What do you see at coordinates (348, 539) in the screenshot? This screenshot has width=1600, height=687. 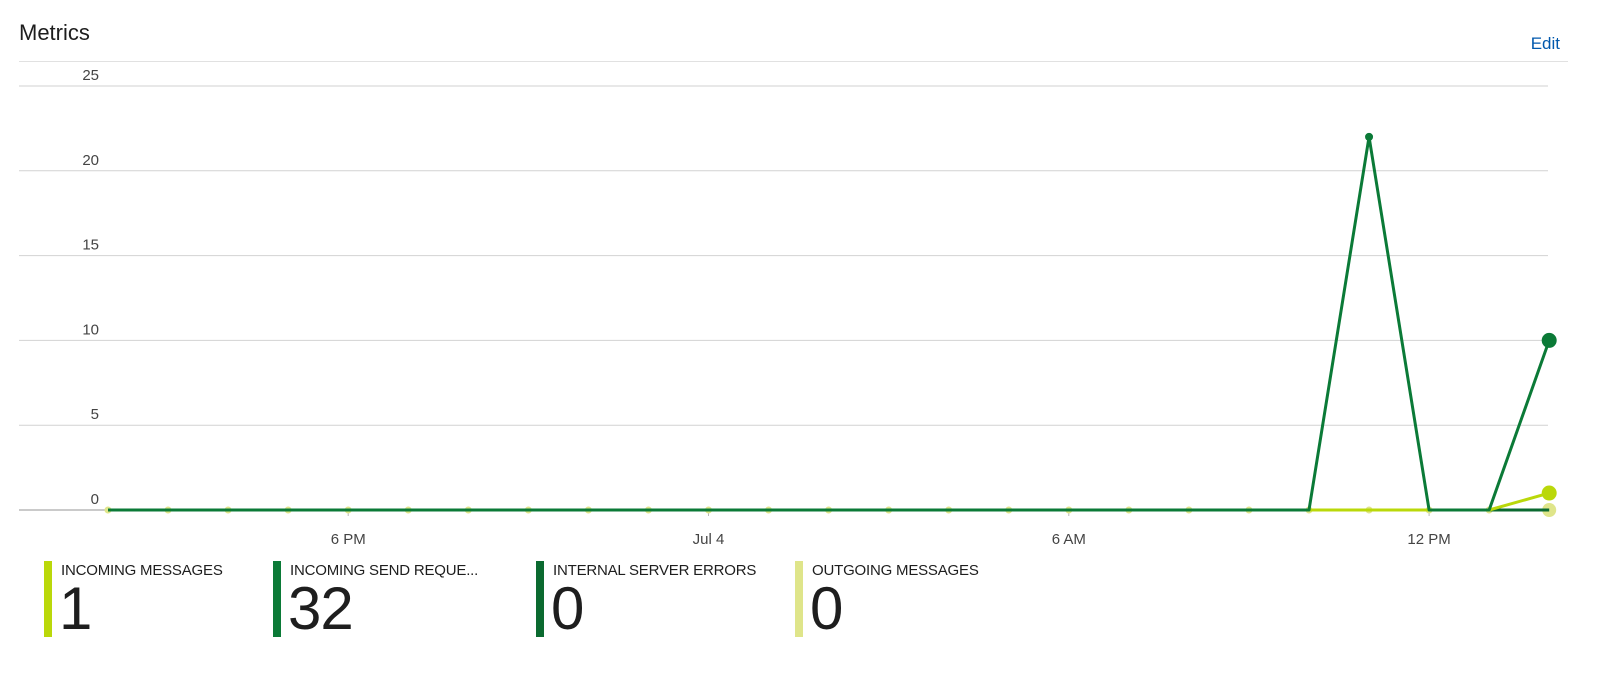 I see `x-tick-label: 6 PM` at bounding box center [348, 539].